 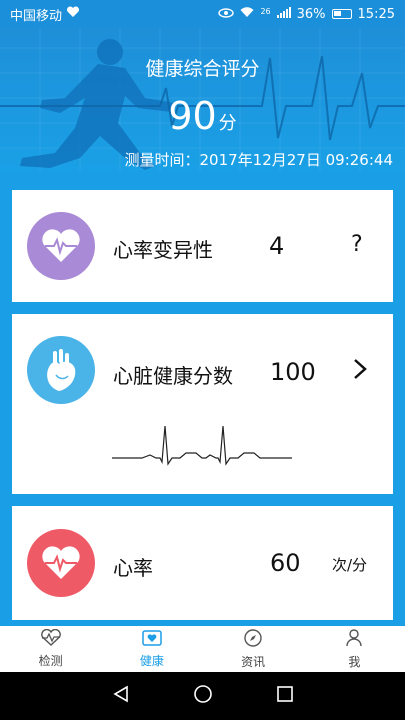 I want to click on heart-status-icon, so click(x=73, y=14).